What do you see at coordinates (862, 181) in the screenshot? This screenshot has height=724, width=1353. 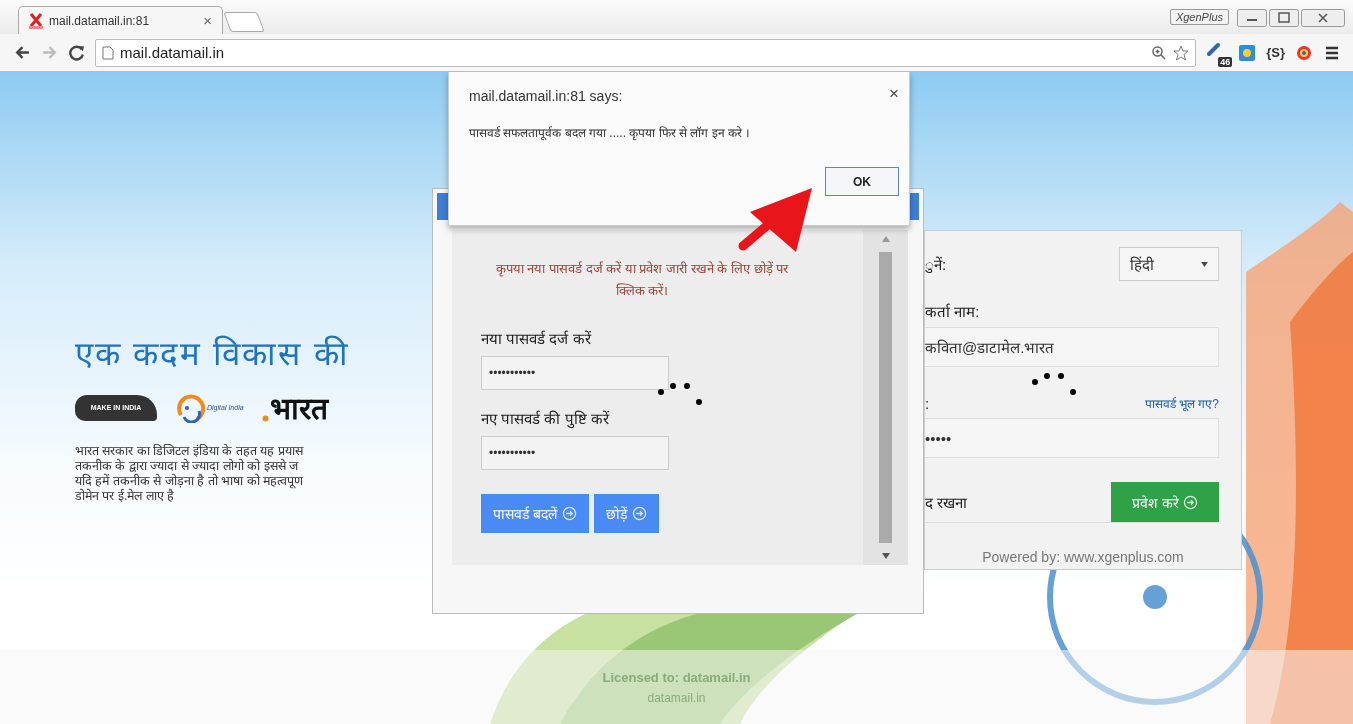 I see `ok-button: OK` at bounding box center [862, 181].